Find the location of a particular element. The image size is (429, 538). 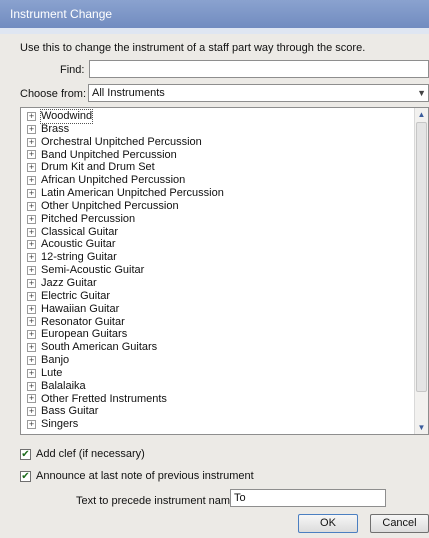

title-bar-highlight is located at coordinates (214, 31).